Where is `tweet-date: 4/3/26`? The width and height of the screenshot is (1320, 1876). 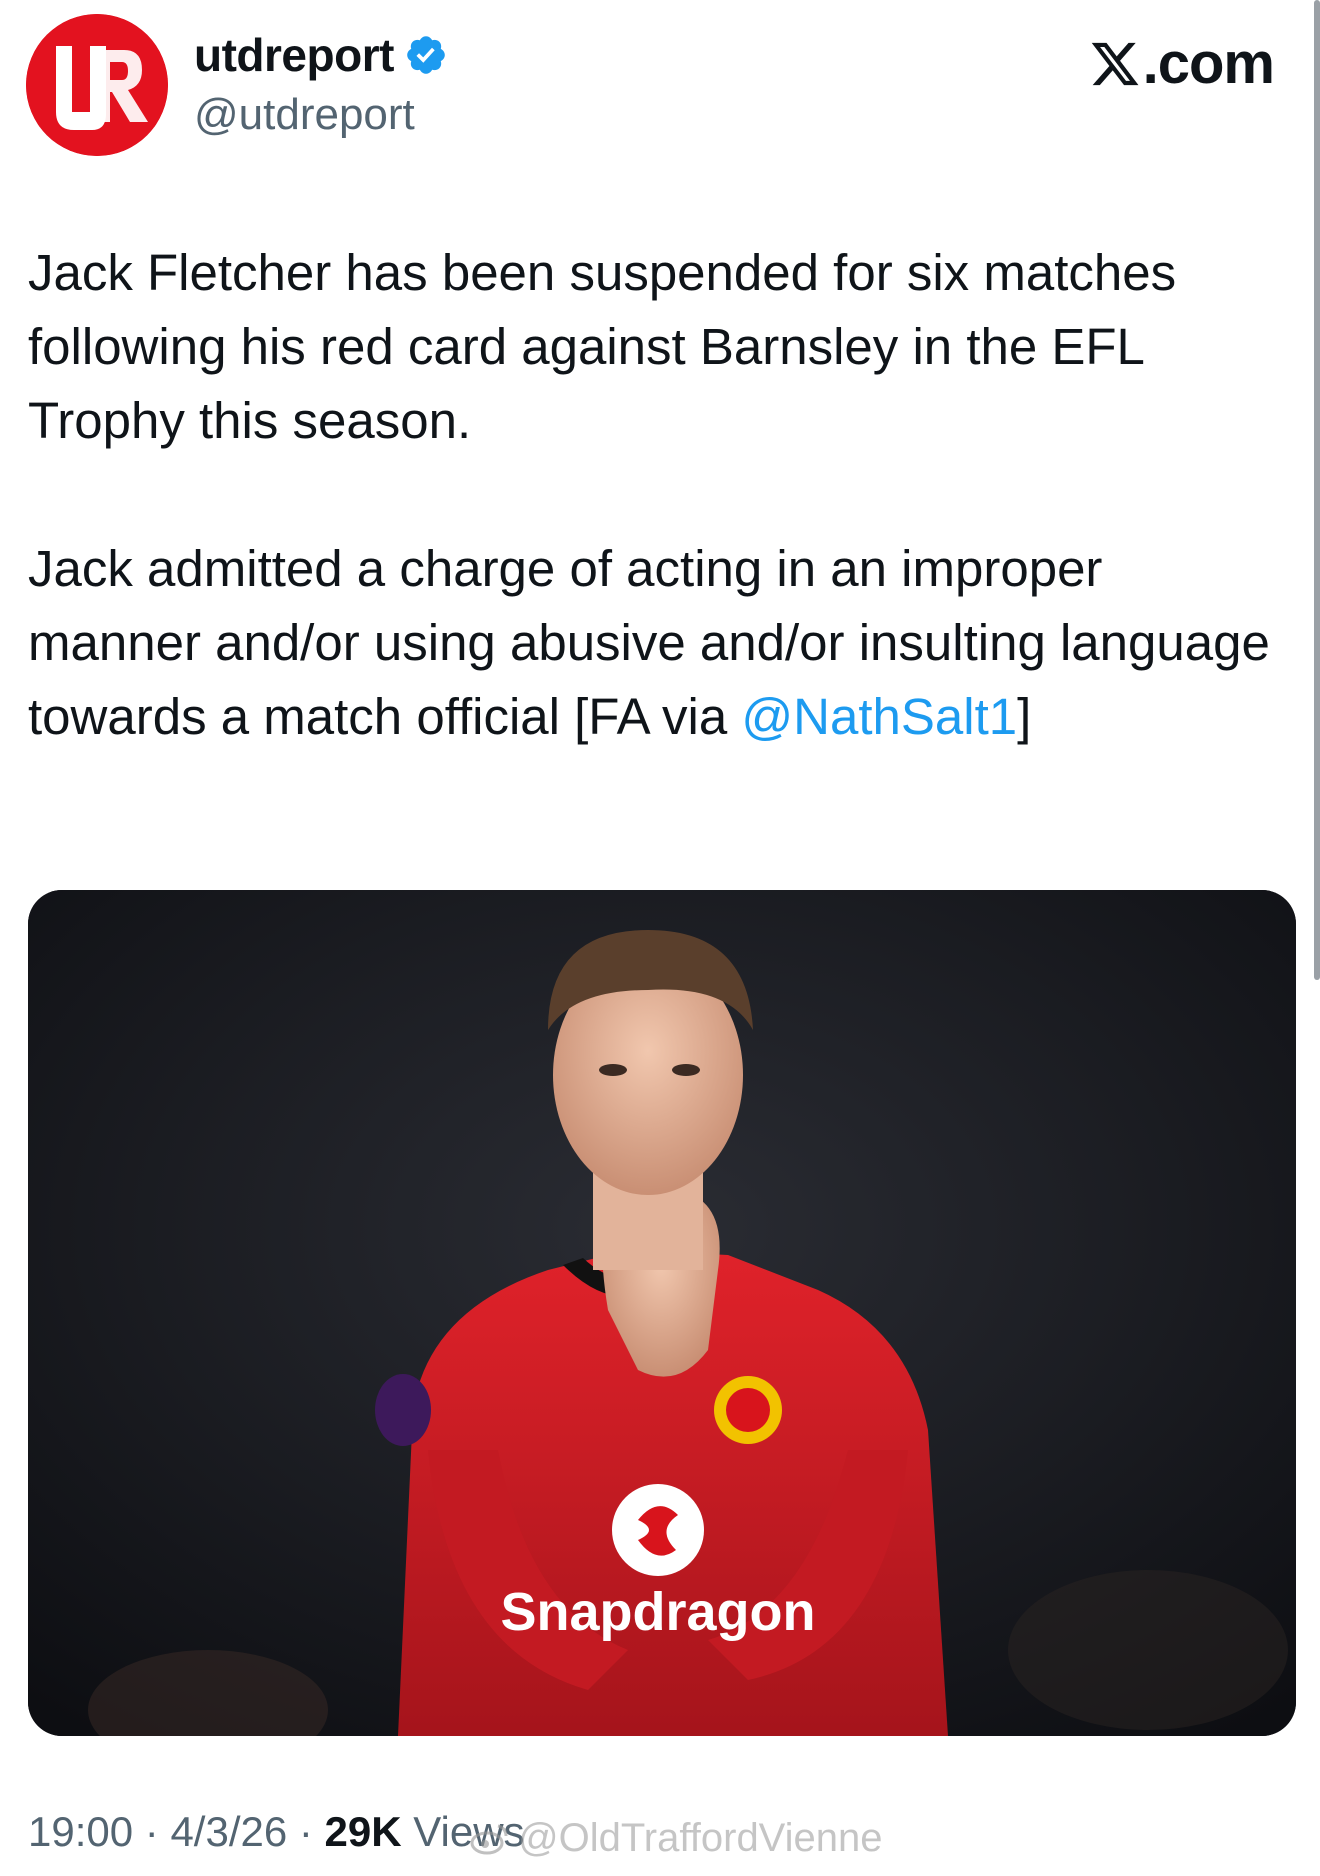 tweet-date: 4/3/26 is located at coordinates (228, 1831).